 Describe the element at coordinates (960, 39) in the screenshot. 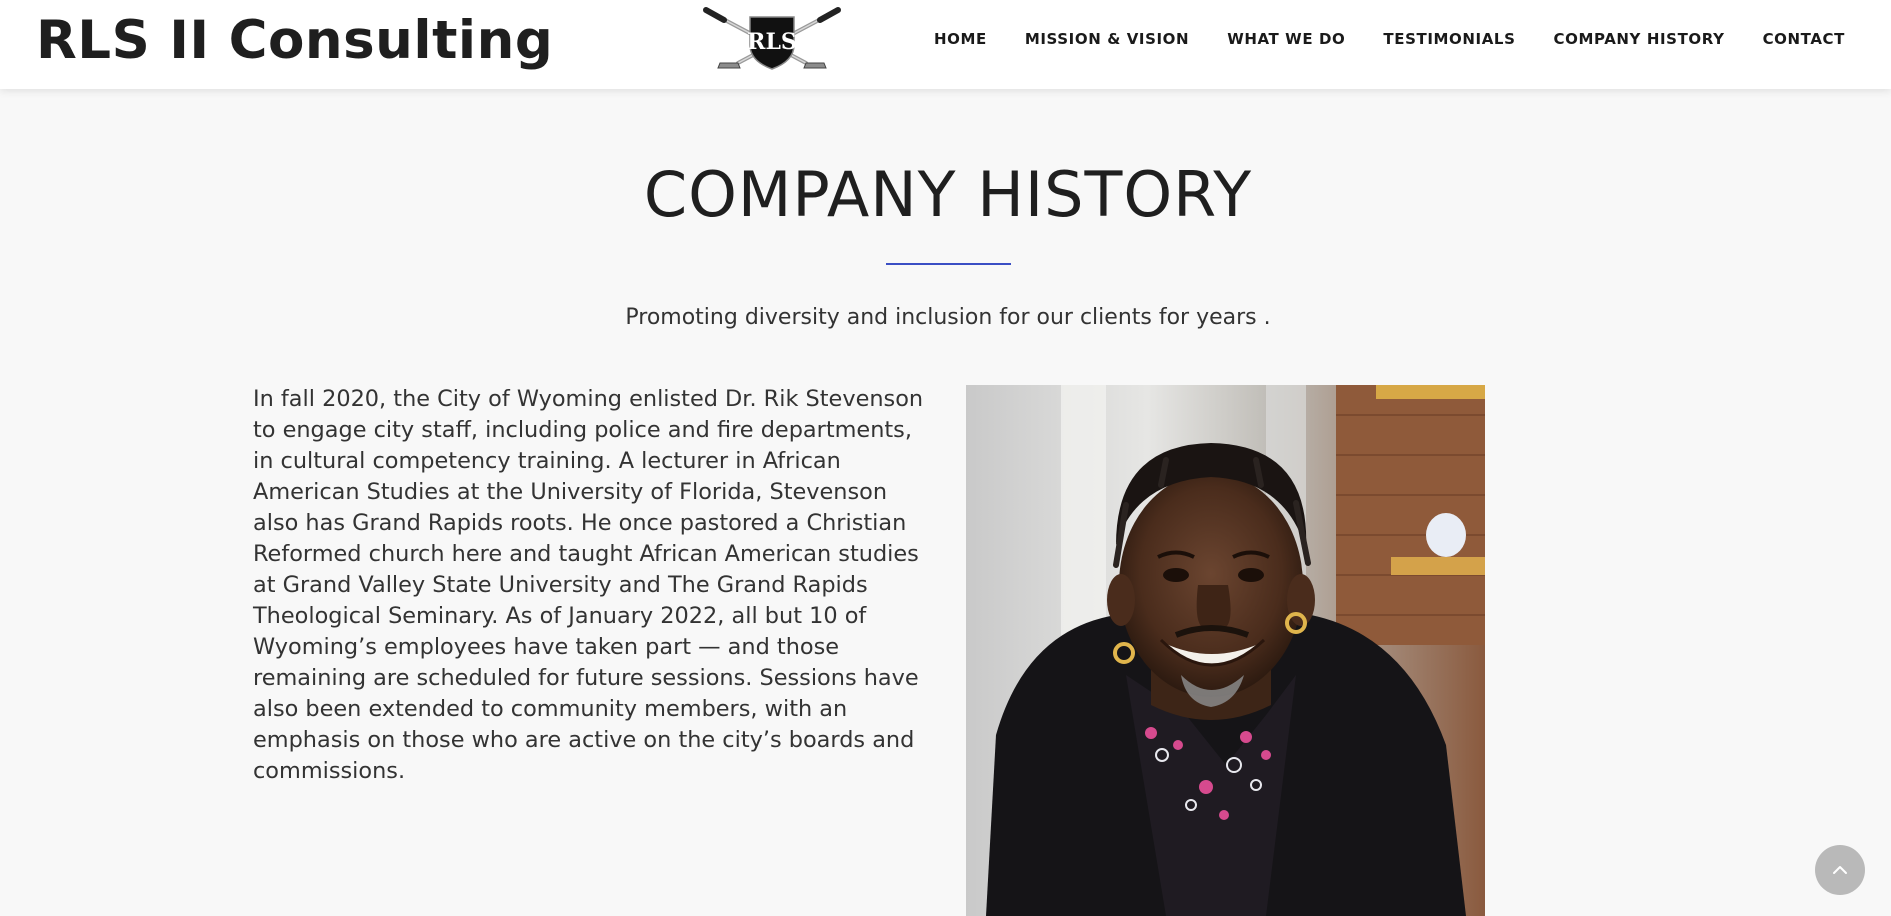

I see `nav-home: HOME` at that location.